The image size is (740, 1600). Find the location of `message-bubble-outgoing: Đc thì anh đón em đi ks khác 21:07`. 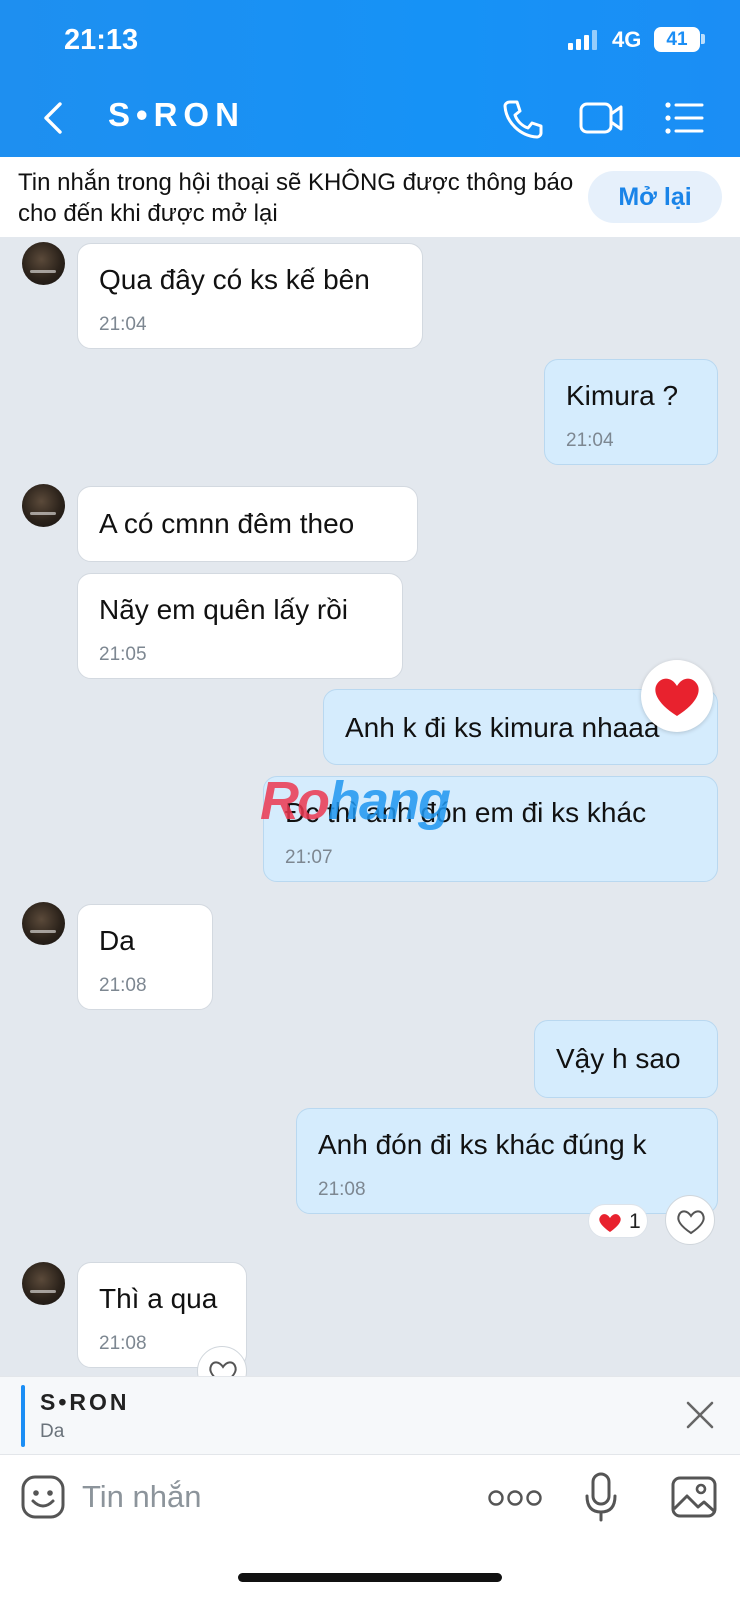

message-bubble-outgoing: Đc thì anh đón em đi ks khác 21:07 is located at coordinates (490, 829).